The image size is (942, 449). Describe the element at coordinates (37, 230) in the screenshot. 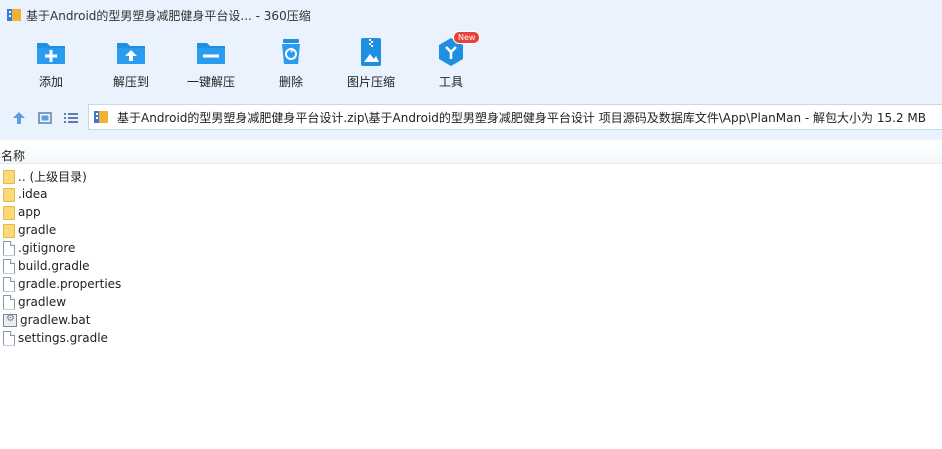

I see `file-name: gradle` at that location.